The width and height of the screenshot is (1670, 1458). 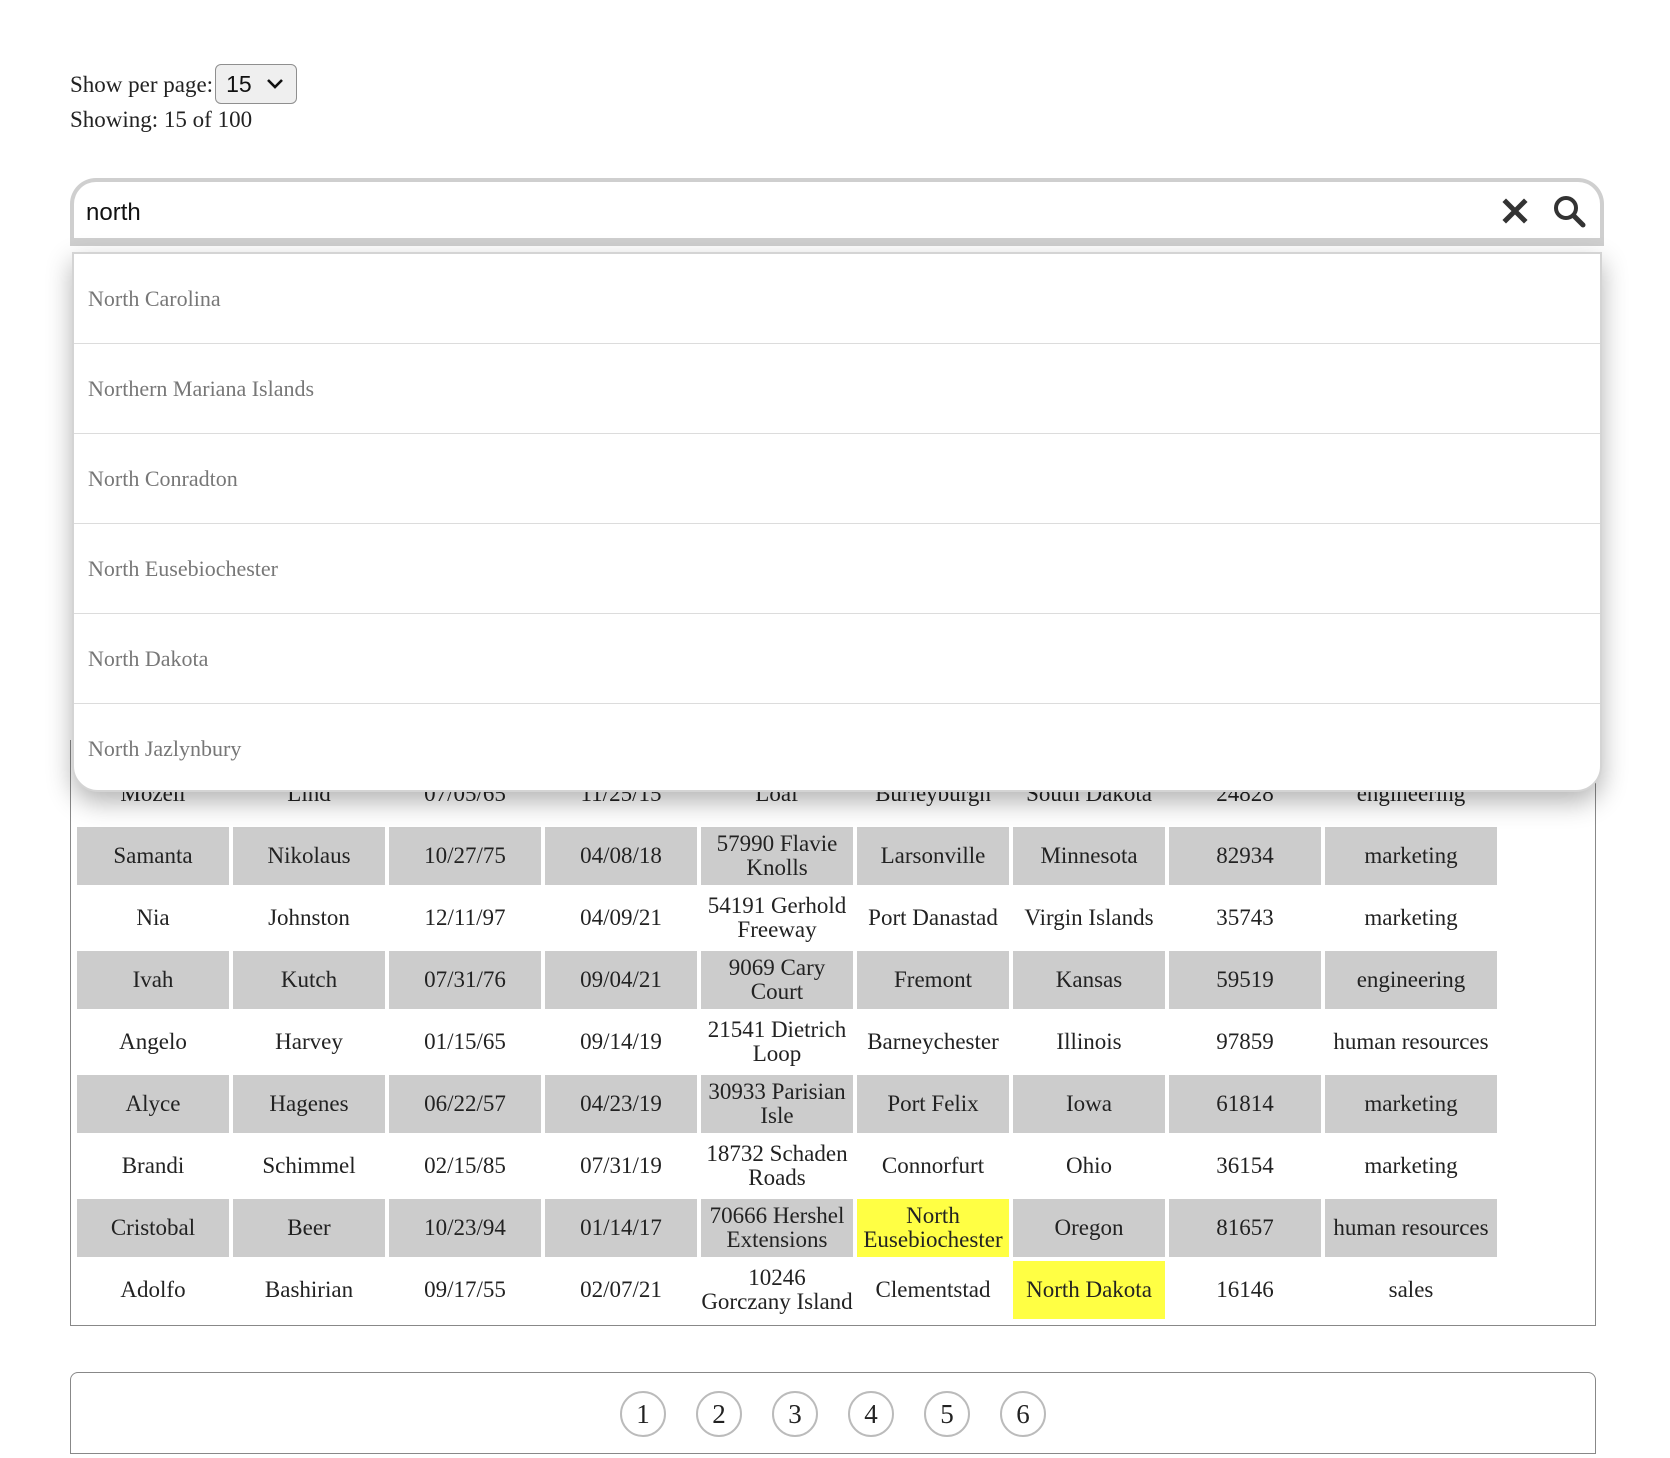 I want to click on table-cell: 02/15/85, so click(x=465, y=1165).